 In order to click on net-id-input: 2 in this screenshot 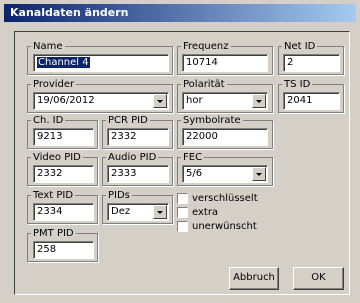, I will do `click(311, 63)`.